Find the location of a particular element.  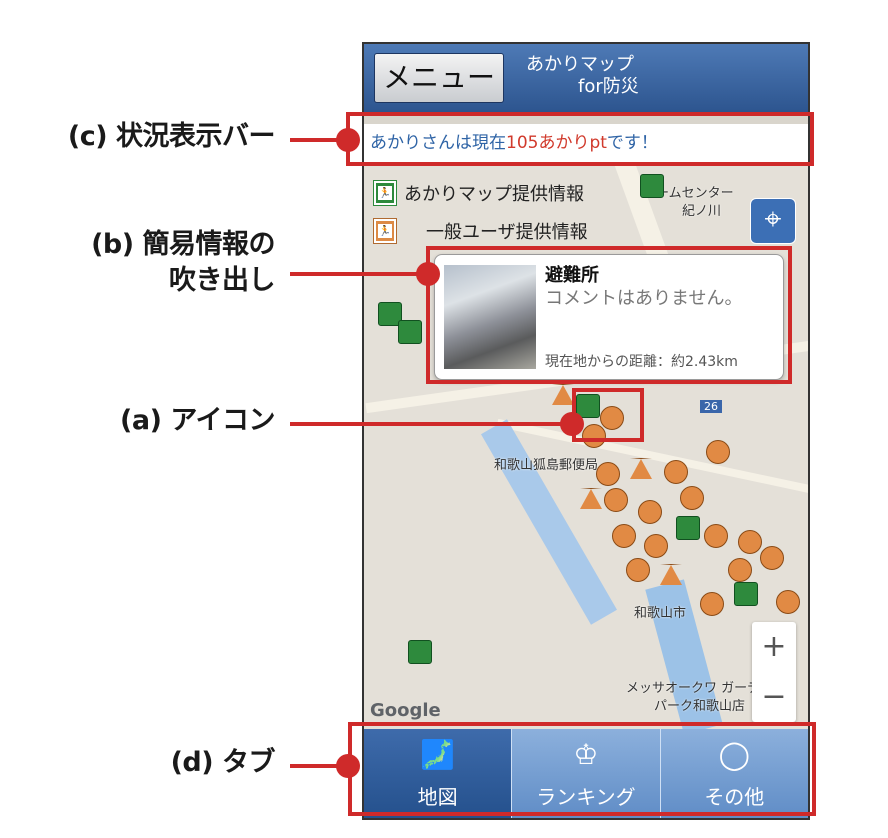

annotation-b-leader is located at coordinates (360, 274).